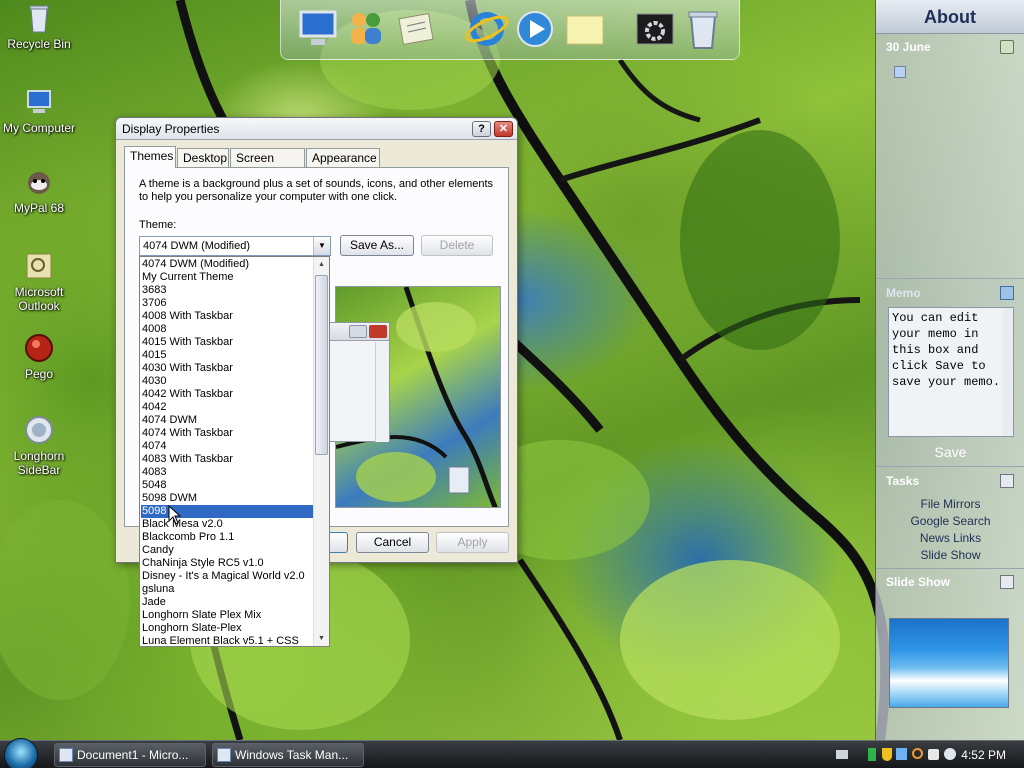 The image size is (1024, 768). I want to click on task-file-mirrors: File Mirrors, so click(950, 504).